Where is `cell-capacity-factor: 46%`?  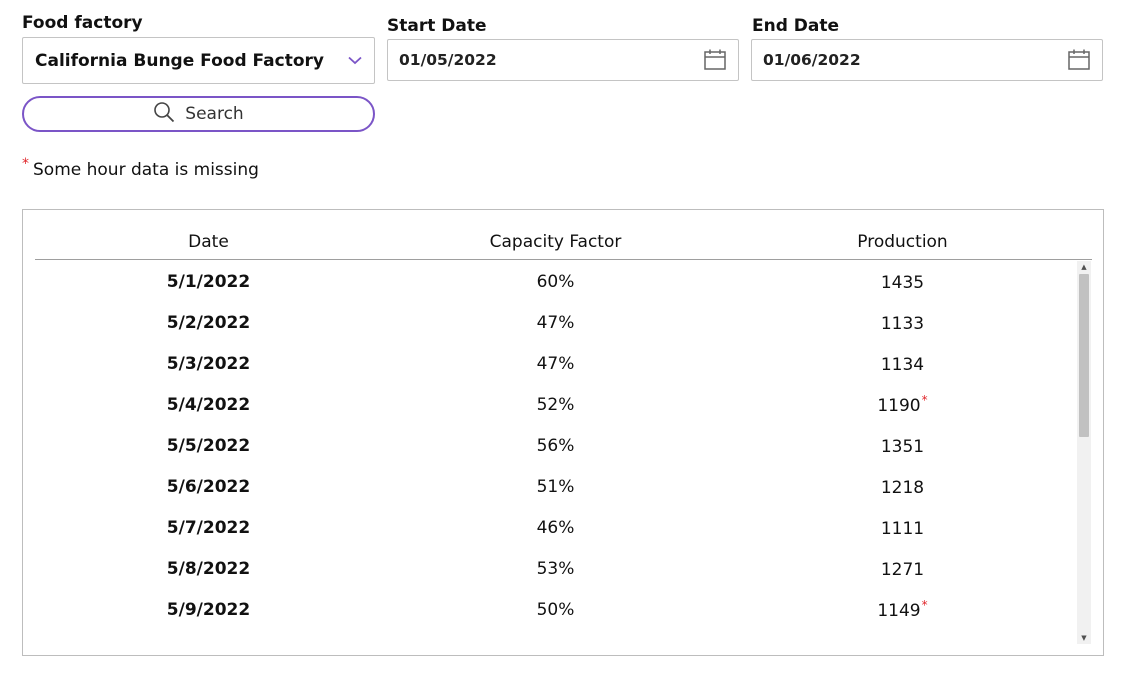 cell-capacity-factor: 46% is located at coordinates (555, 527).